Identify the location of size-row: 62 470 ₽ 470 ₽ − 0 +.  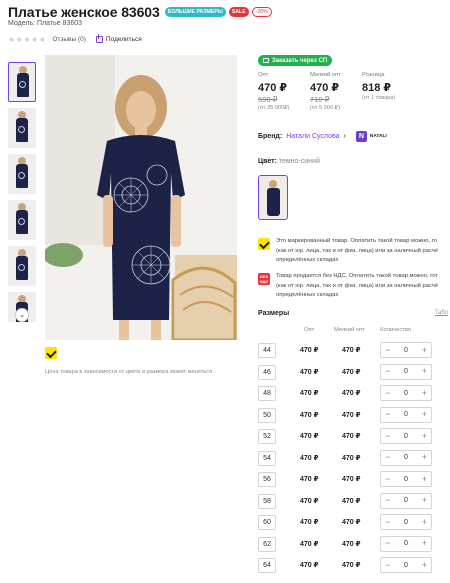
(353, 546).